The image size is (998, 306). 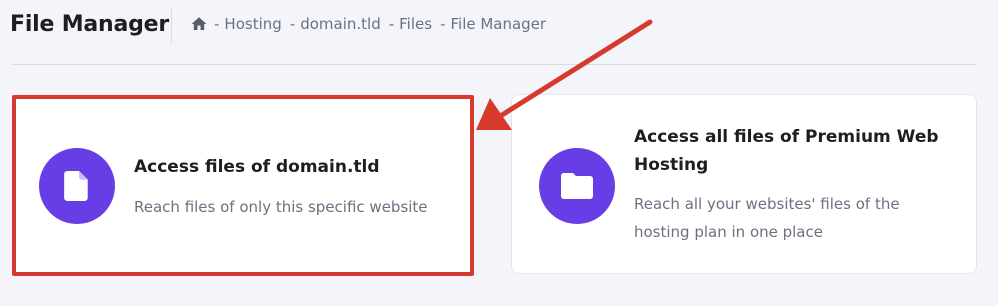 I want to click on breadcrumb-item-hosting: - Hosting, so click(x=248, y=24).